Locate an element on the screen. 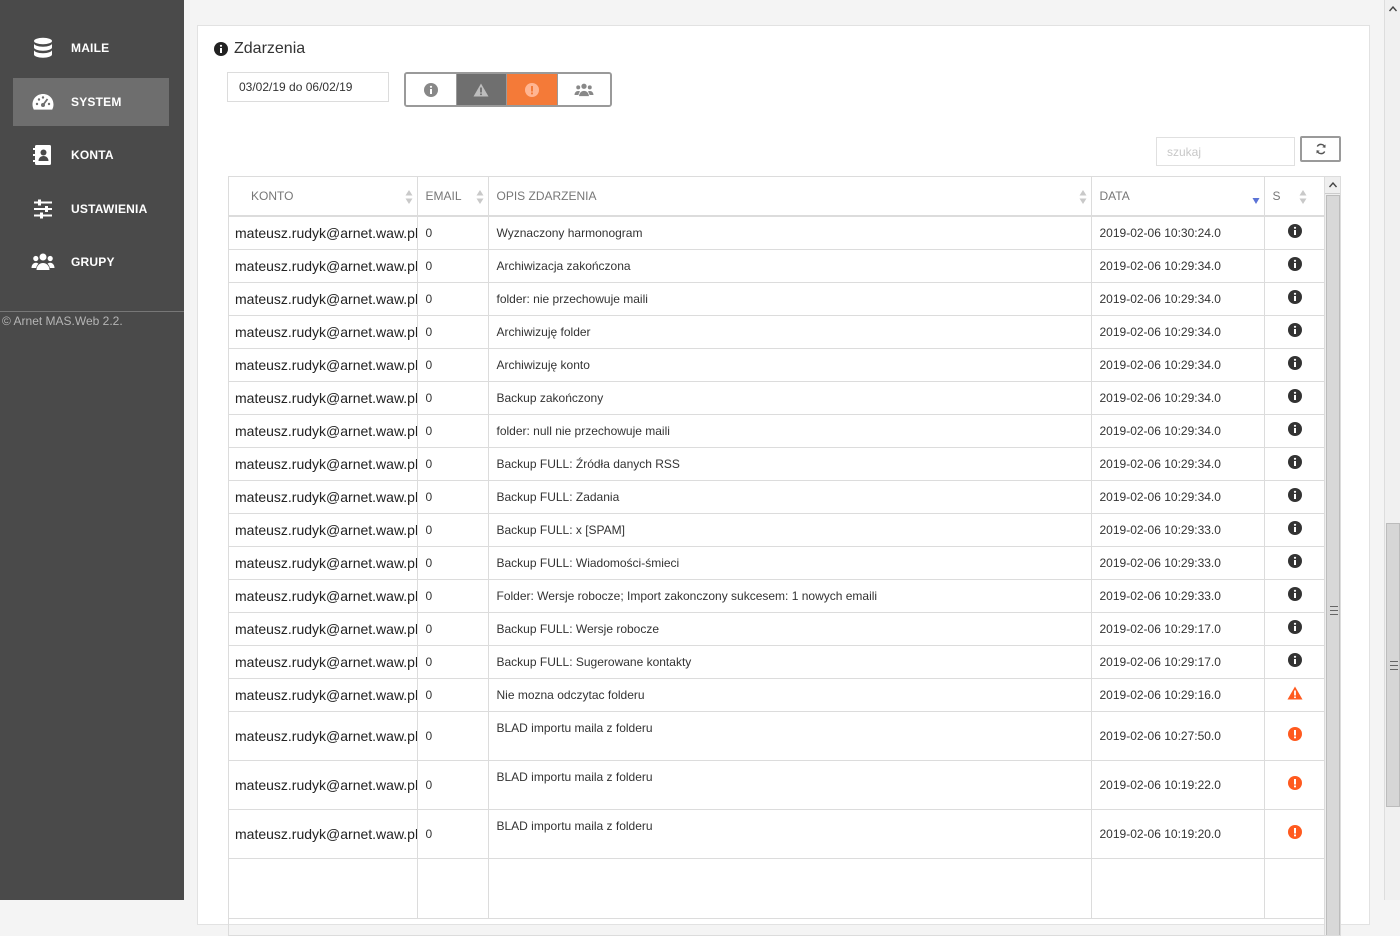  column-header-konto: KONTO is located at coordinates (323, 197).